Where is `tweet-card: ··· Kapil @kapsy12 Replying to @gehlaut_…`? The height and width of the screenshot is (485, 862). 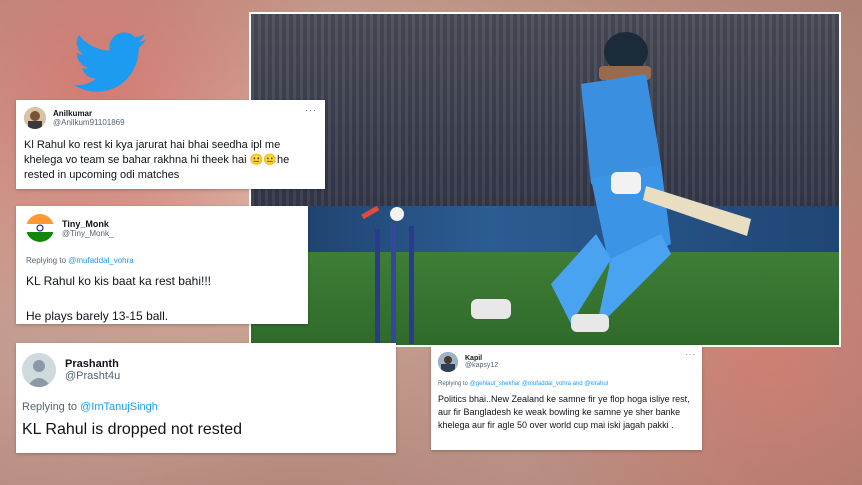
tweet-card: ··· Kapil @kapsy12 Replying to @gehlaut_… is located at coordinates (566, 397).